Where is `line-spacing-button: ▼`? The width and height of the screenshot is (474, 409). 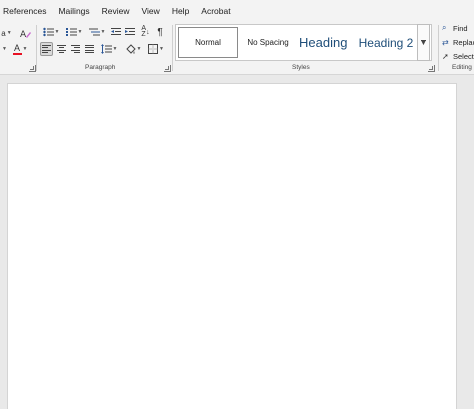
line-spacing-button: ▼ is located at coordinates (109, 49).